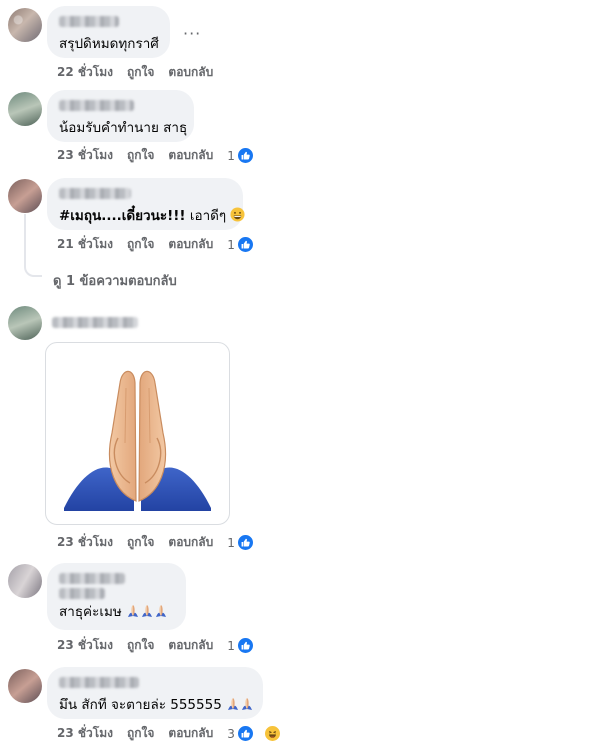 Image resolution: width=600 pixels, height=745 pixels. I want to click on more-icon: ···, so click(192, 33).